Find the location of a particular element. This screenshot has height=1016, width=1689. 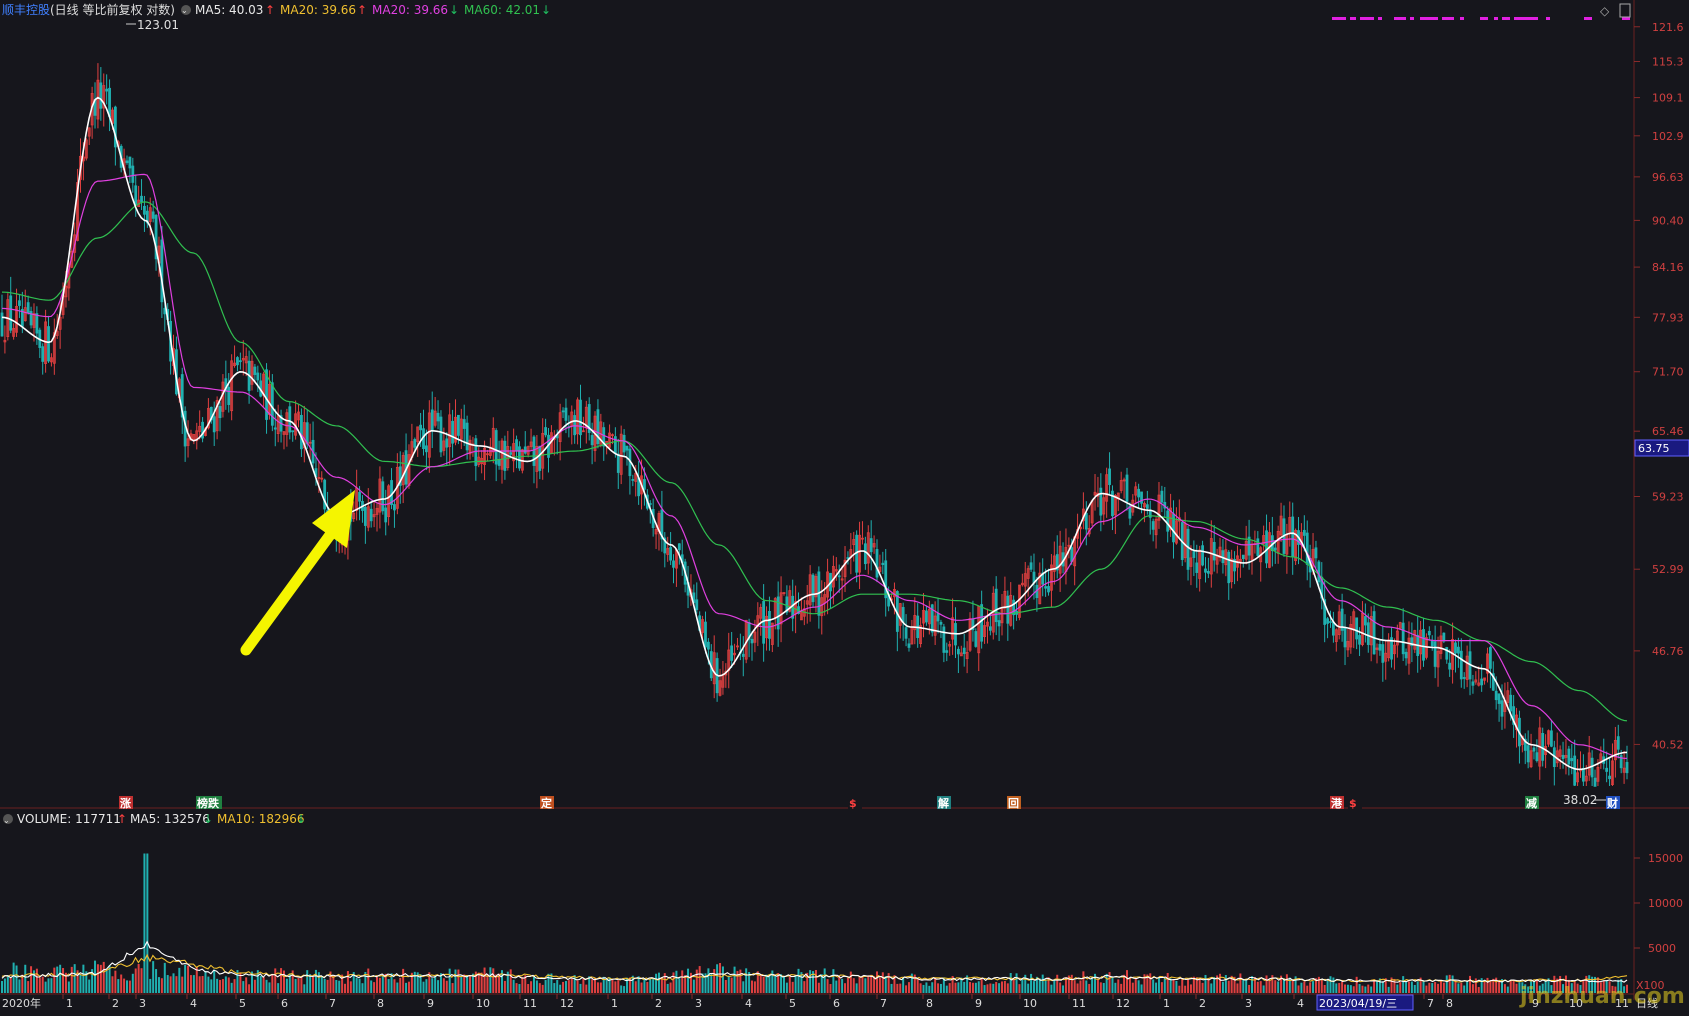

diamond-icon: ◇ is located at coordinates (1605, 11).